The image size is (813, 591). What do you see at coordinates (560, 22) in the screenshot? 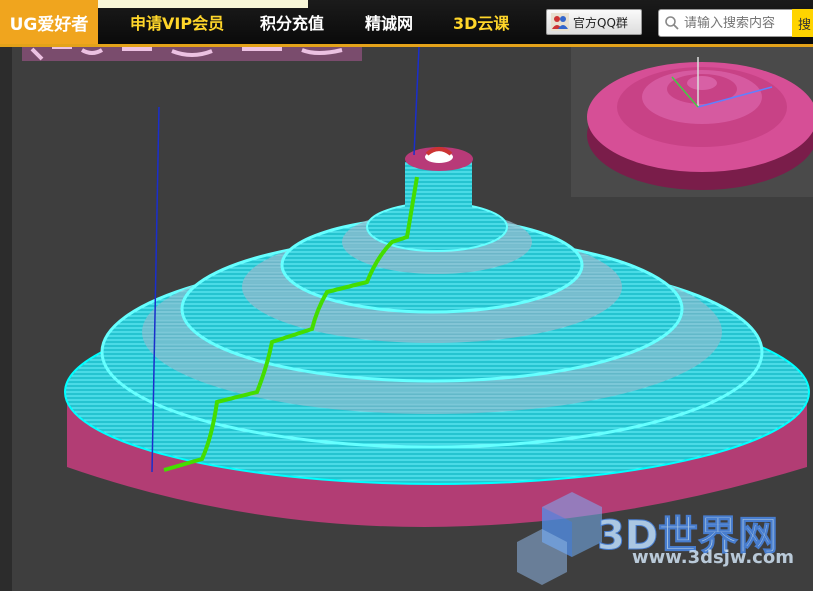
I see `people-icon` at bounding box center [560, 22].